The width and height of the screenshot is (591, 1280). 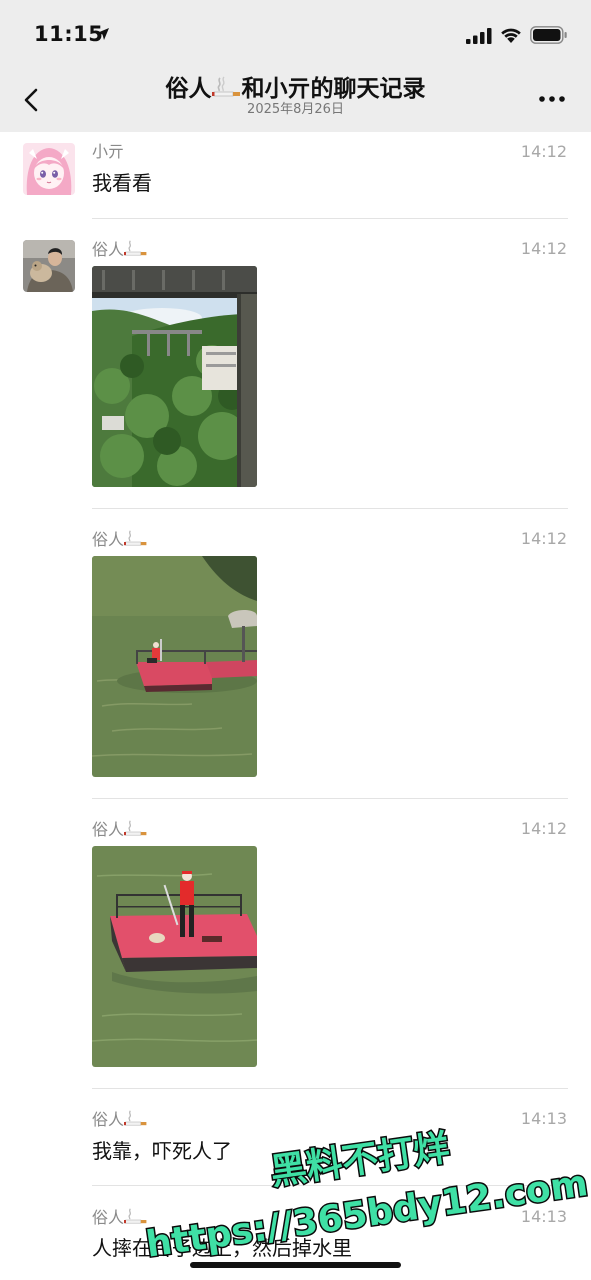 I want to click on photo-man-on-raft, so click(x=174, y=956).